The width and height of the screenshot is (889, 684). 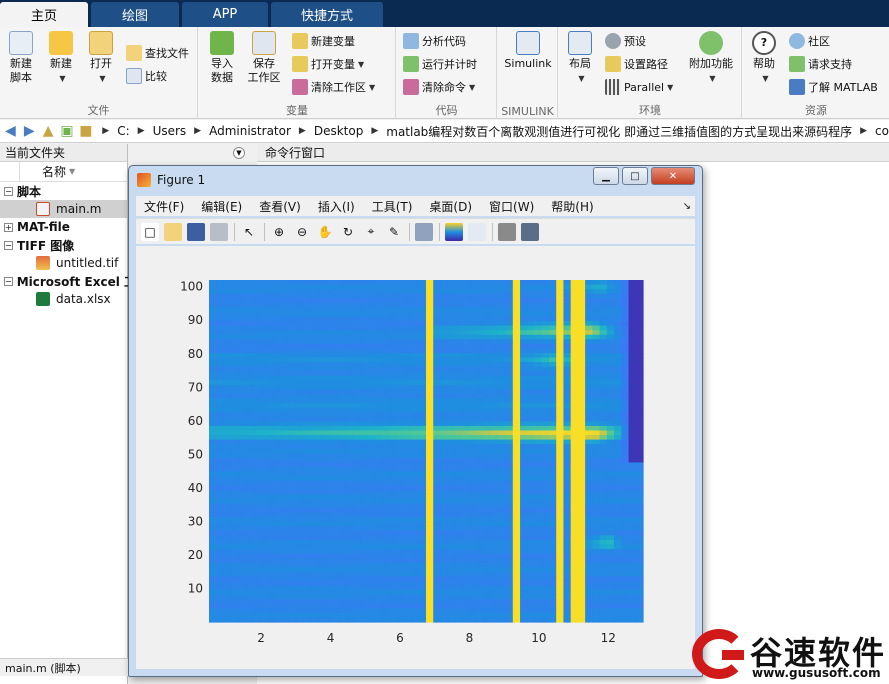 I want to click on open-variable-button: 打开变量 ▼, so click(x=328, y=64).